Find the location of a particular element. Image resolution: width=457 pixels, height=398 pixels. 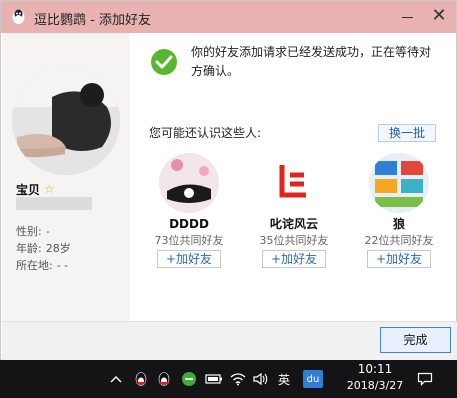

mutual-friends-count: 22位共同好友 is located at coordinates (399, 240).